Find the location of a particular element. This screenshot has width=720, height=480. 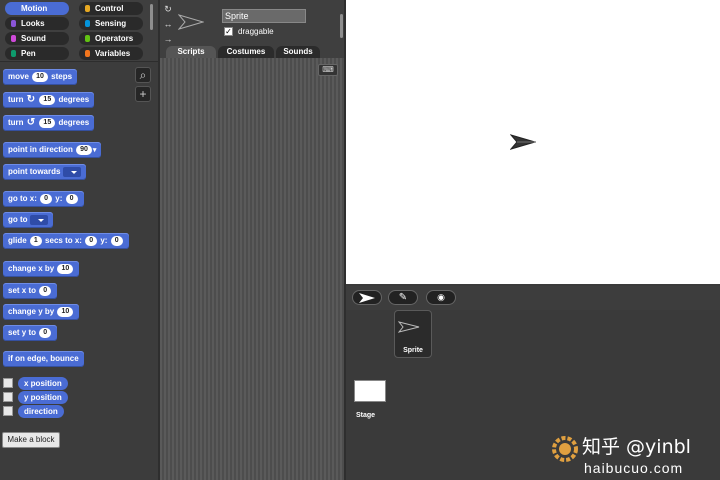

block-text: secs to x: is located at coordinates (63, 240).